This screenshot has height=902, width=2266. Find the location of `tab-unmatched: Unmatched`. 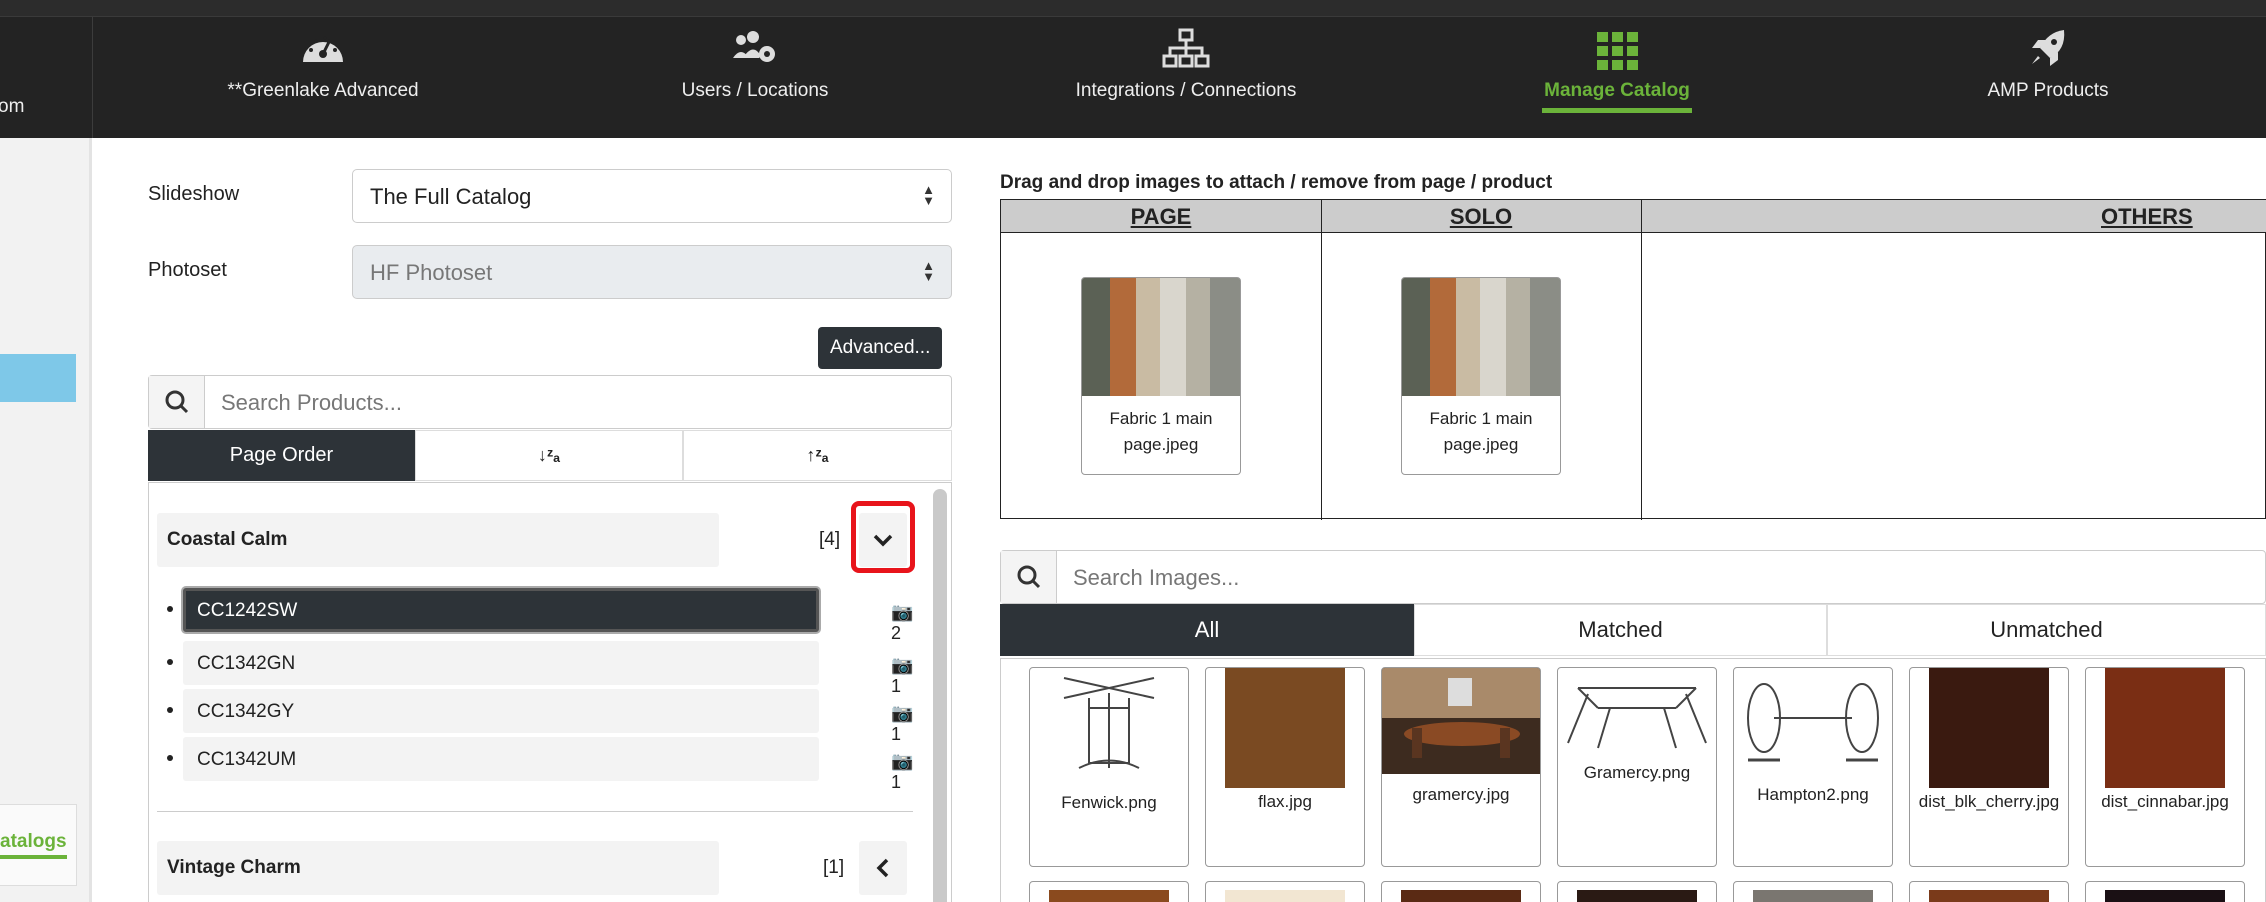

tab-unmatched: Unmatched is located at coordinates (2046, 630).